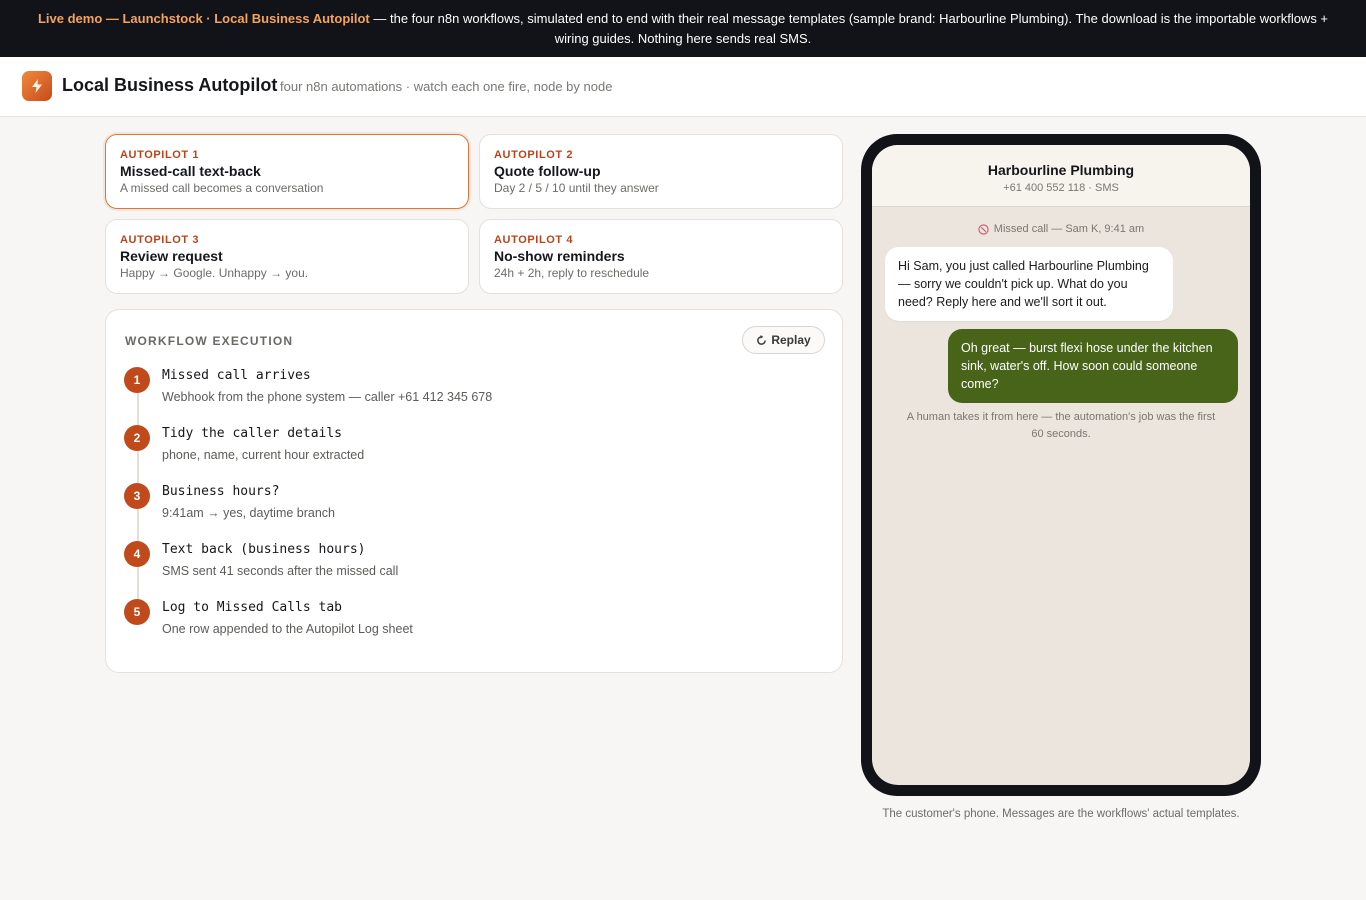 This screenshot has width=1366, height=900. Describe the element at coordinates (762, 339) in the screenshot. I see `replay-arrow-icon` at that location.